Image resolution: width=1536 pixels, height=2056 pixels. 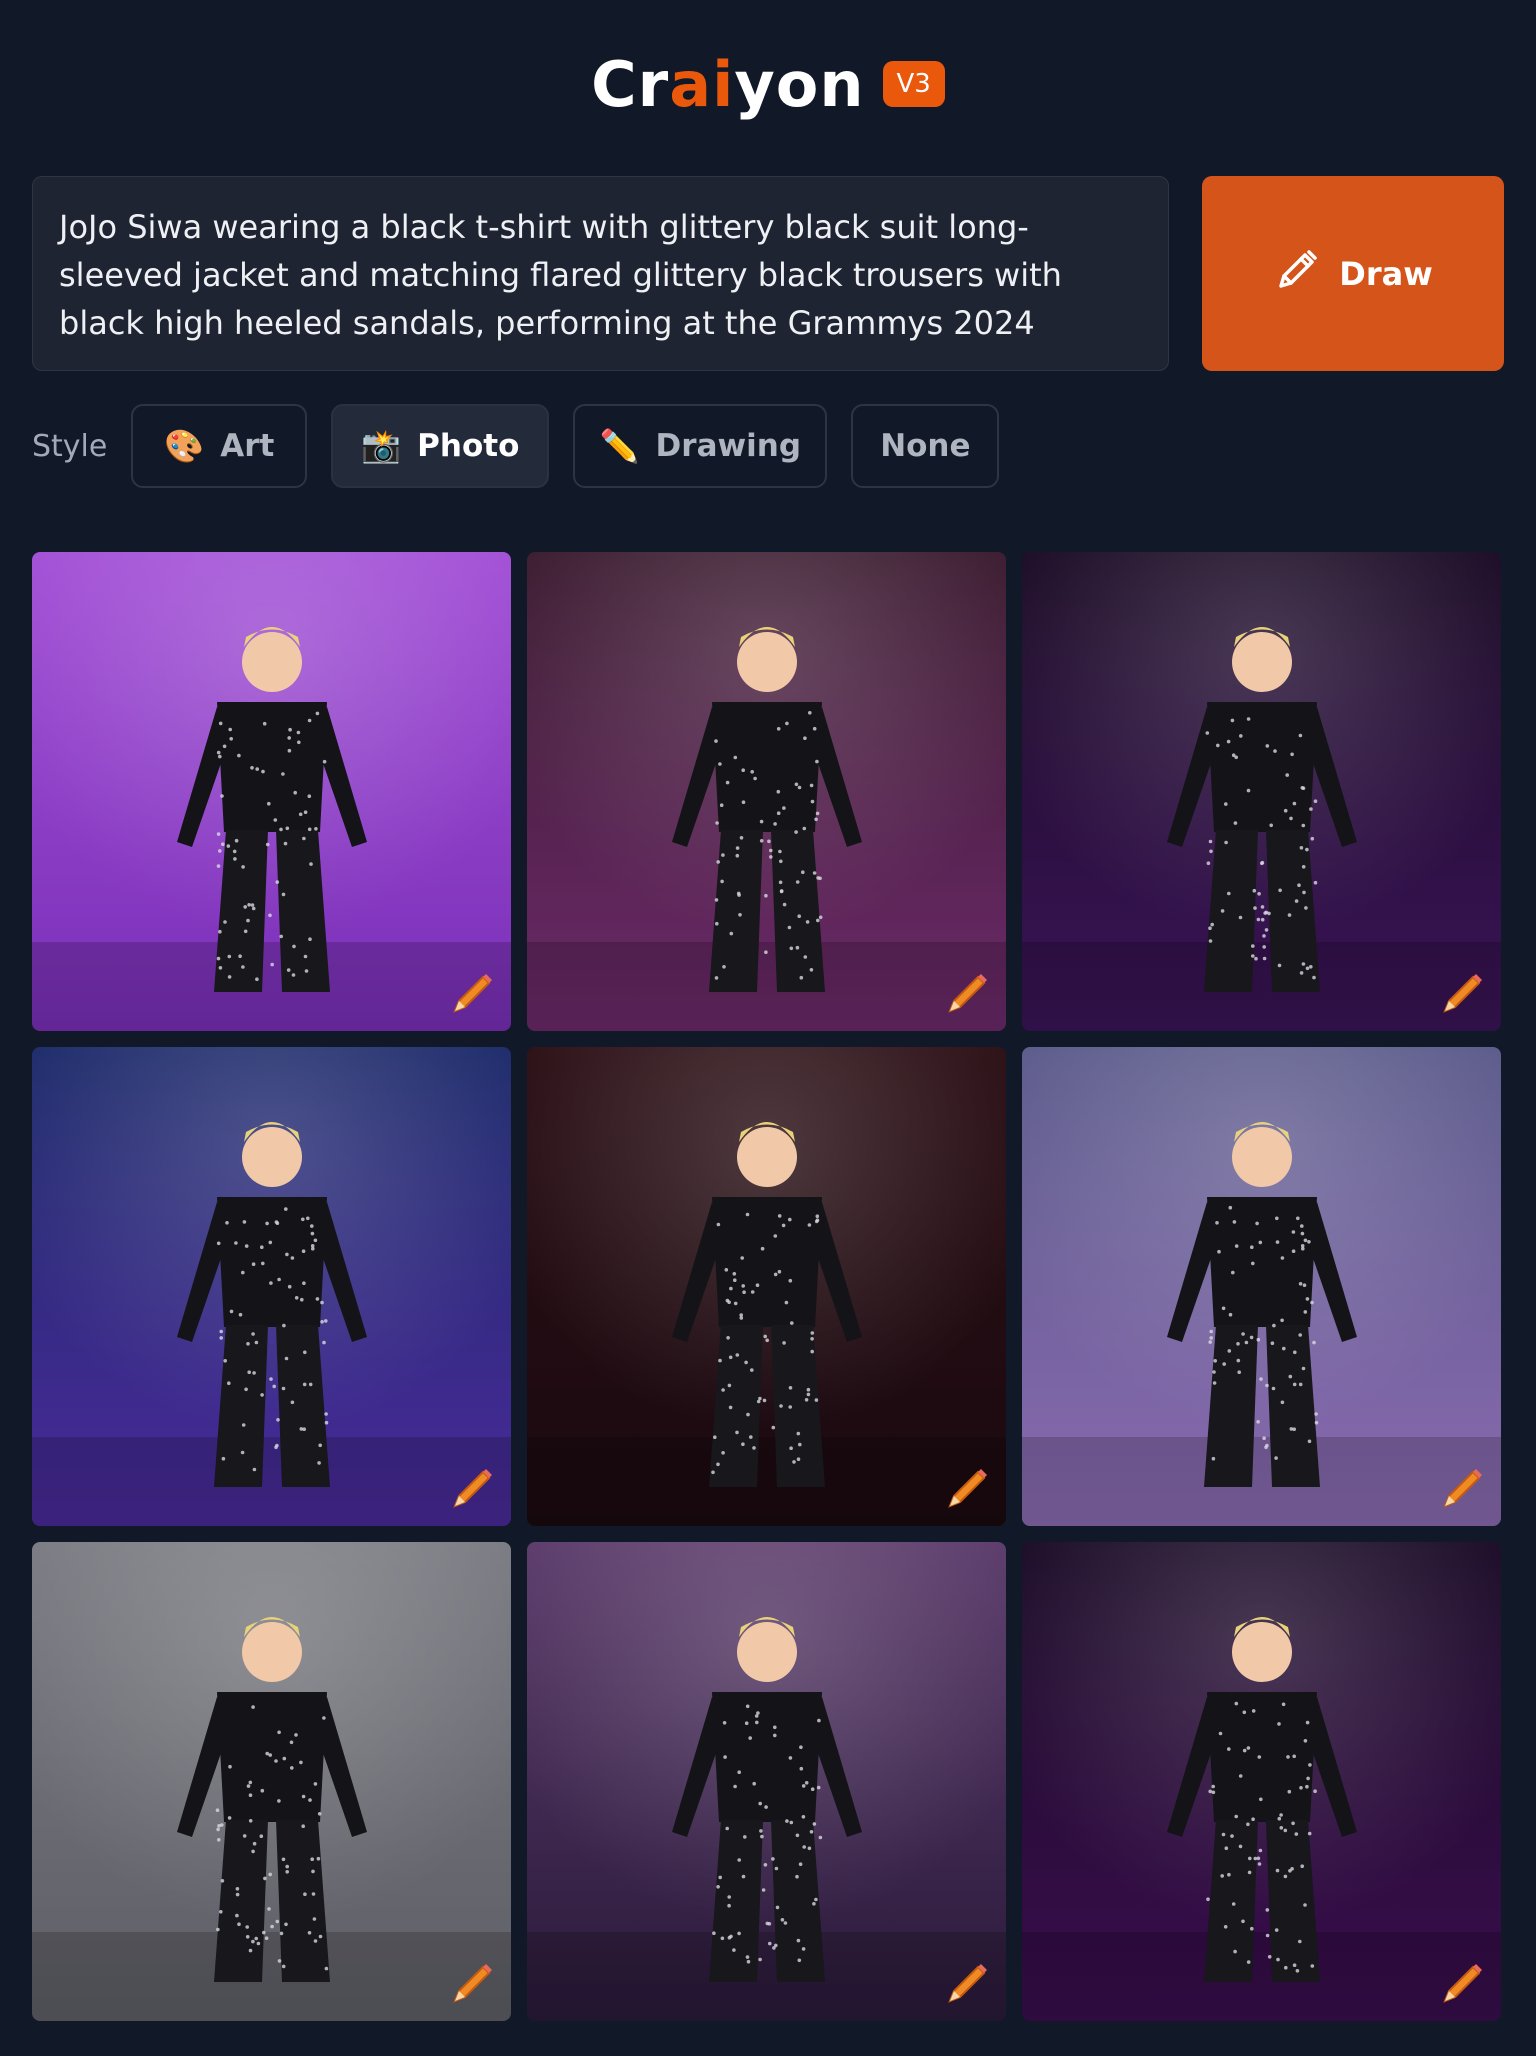 I want to click on palette-icon: 🎨, so click(x=184, y=446).